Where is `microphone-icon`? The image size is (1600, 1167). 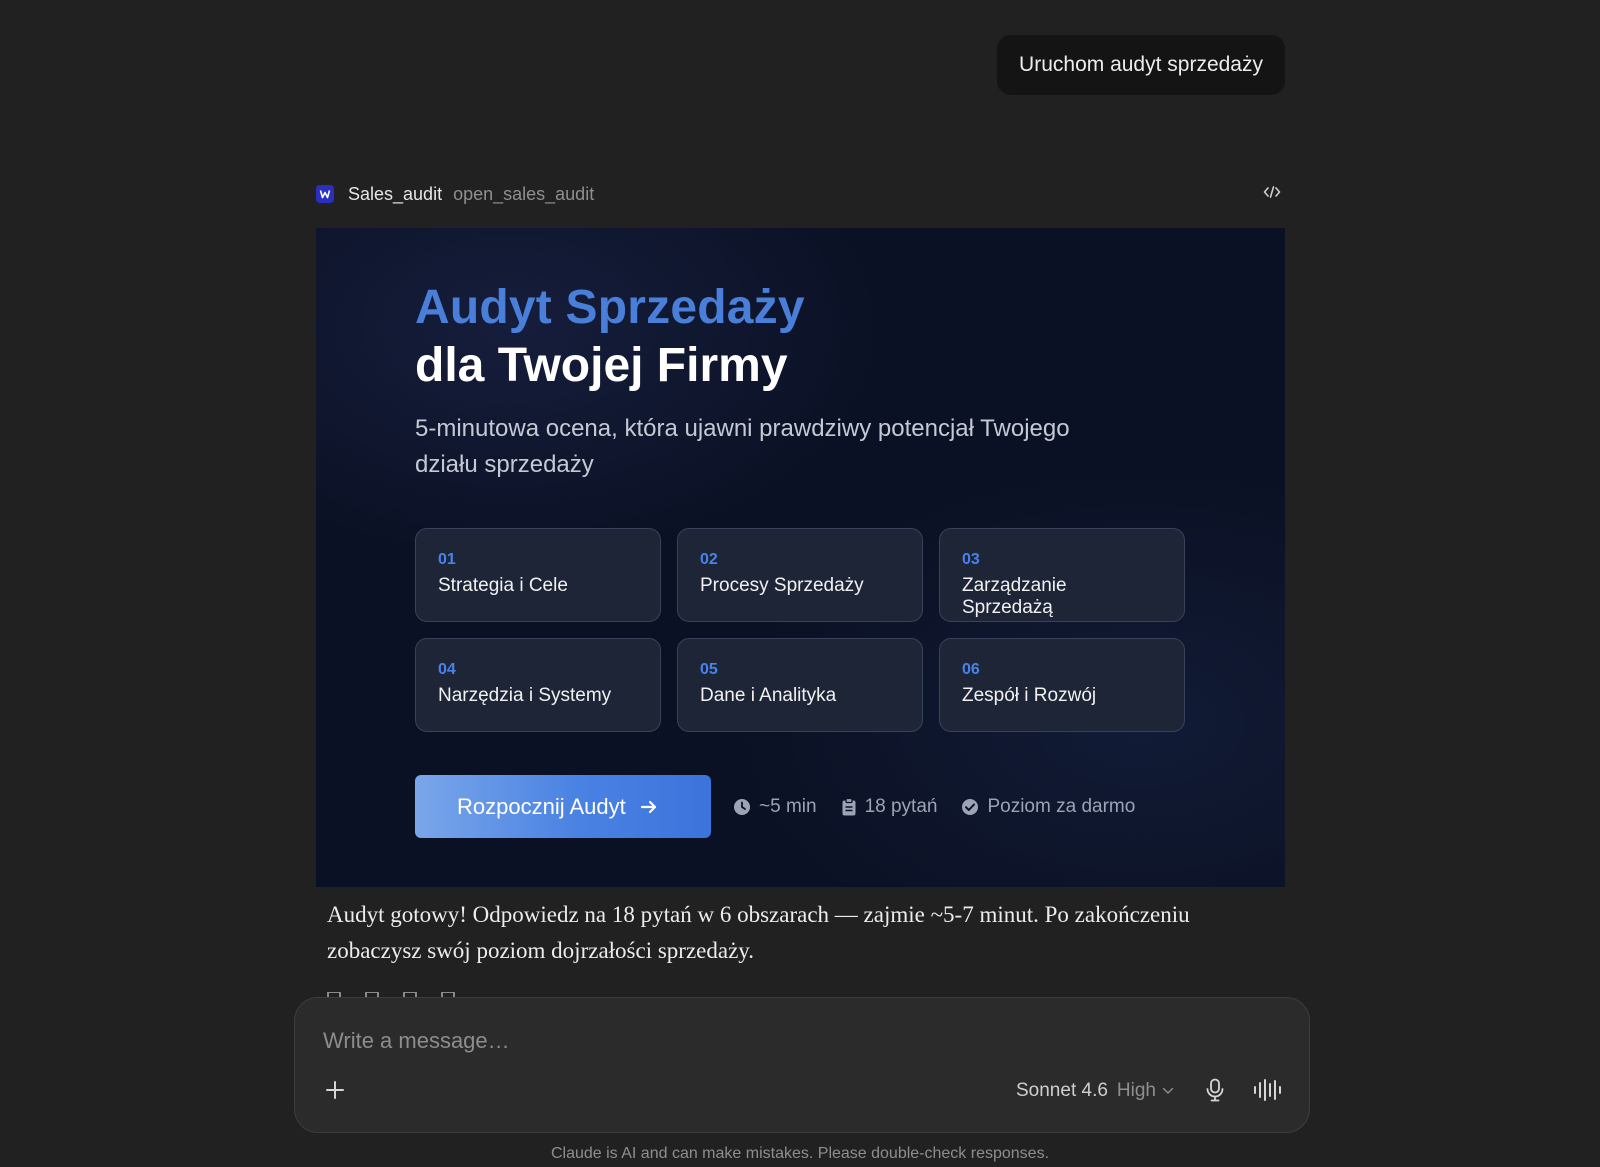 microphone-icon is located at coordinates (1215, 1092).